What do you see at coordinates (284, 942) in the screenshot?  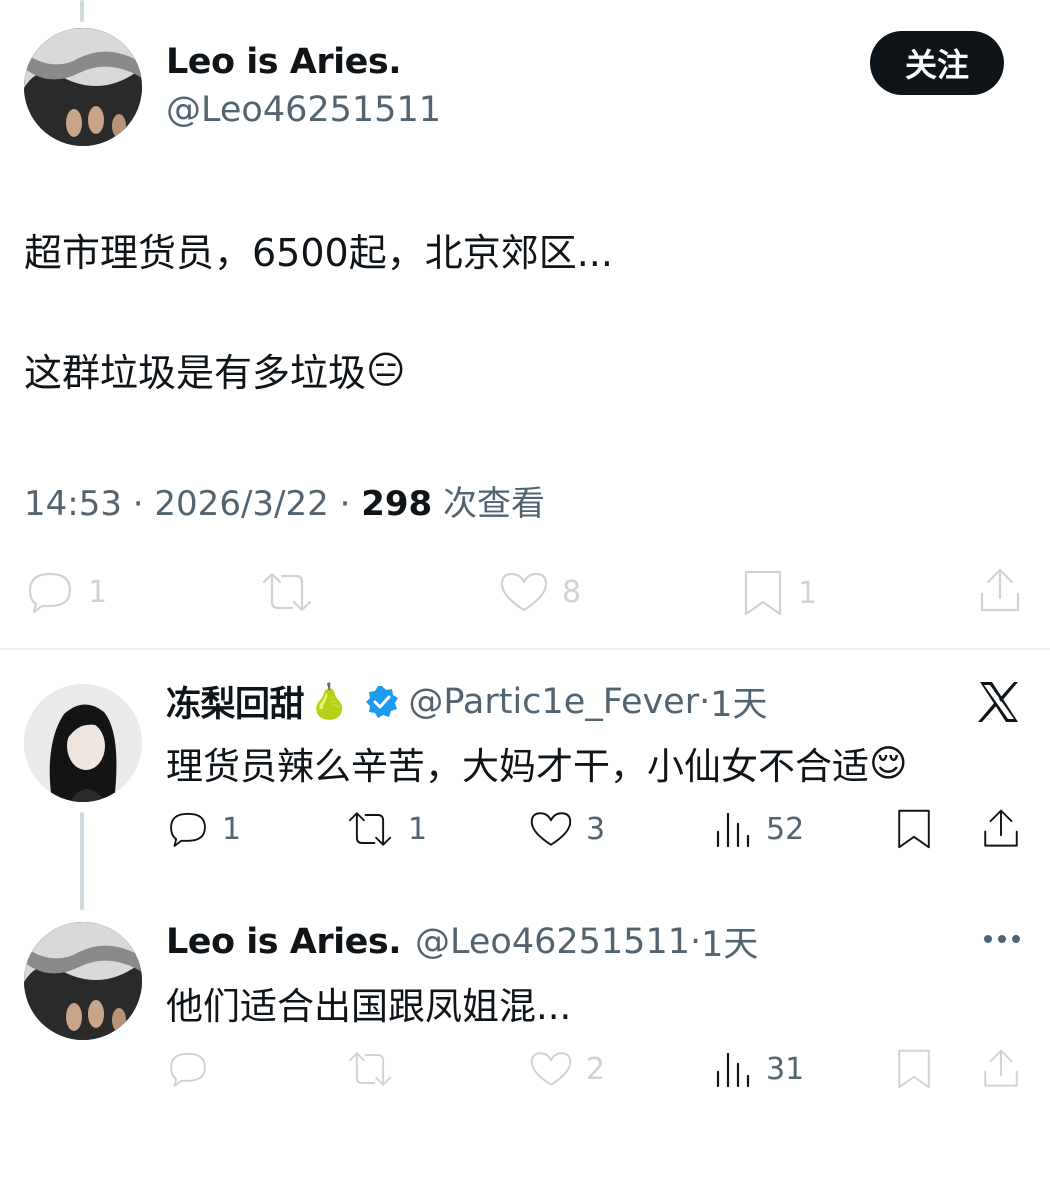 I see `reply2-name: Leo is Aries.` at bounding box center [284, 942].